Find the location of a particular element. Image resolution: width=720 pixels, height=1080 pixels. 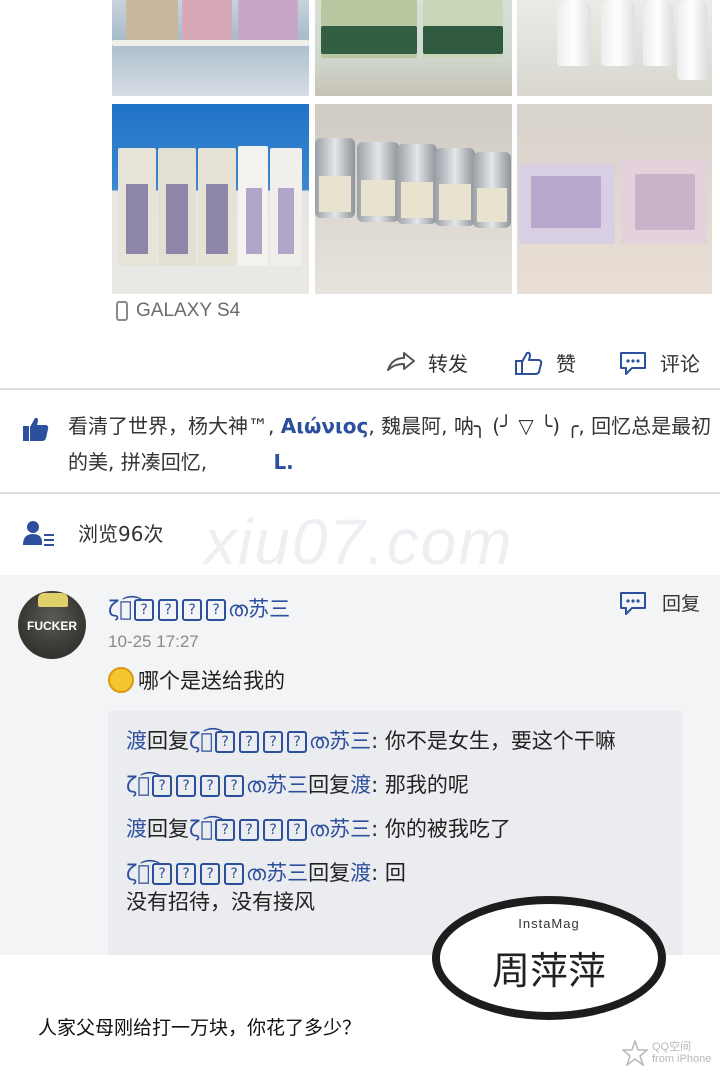

reply-item: 渡回复ζั͡???? ത苏三: 你的被我吃了 is located at coordinates (395, 829).